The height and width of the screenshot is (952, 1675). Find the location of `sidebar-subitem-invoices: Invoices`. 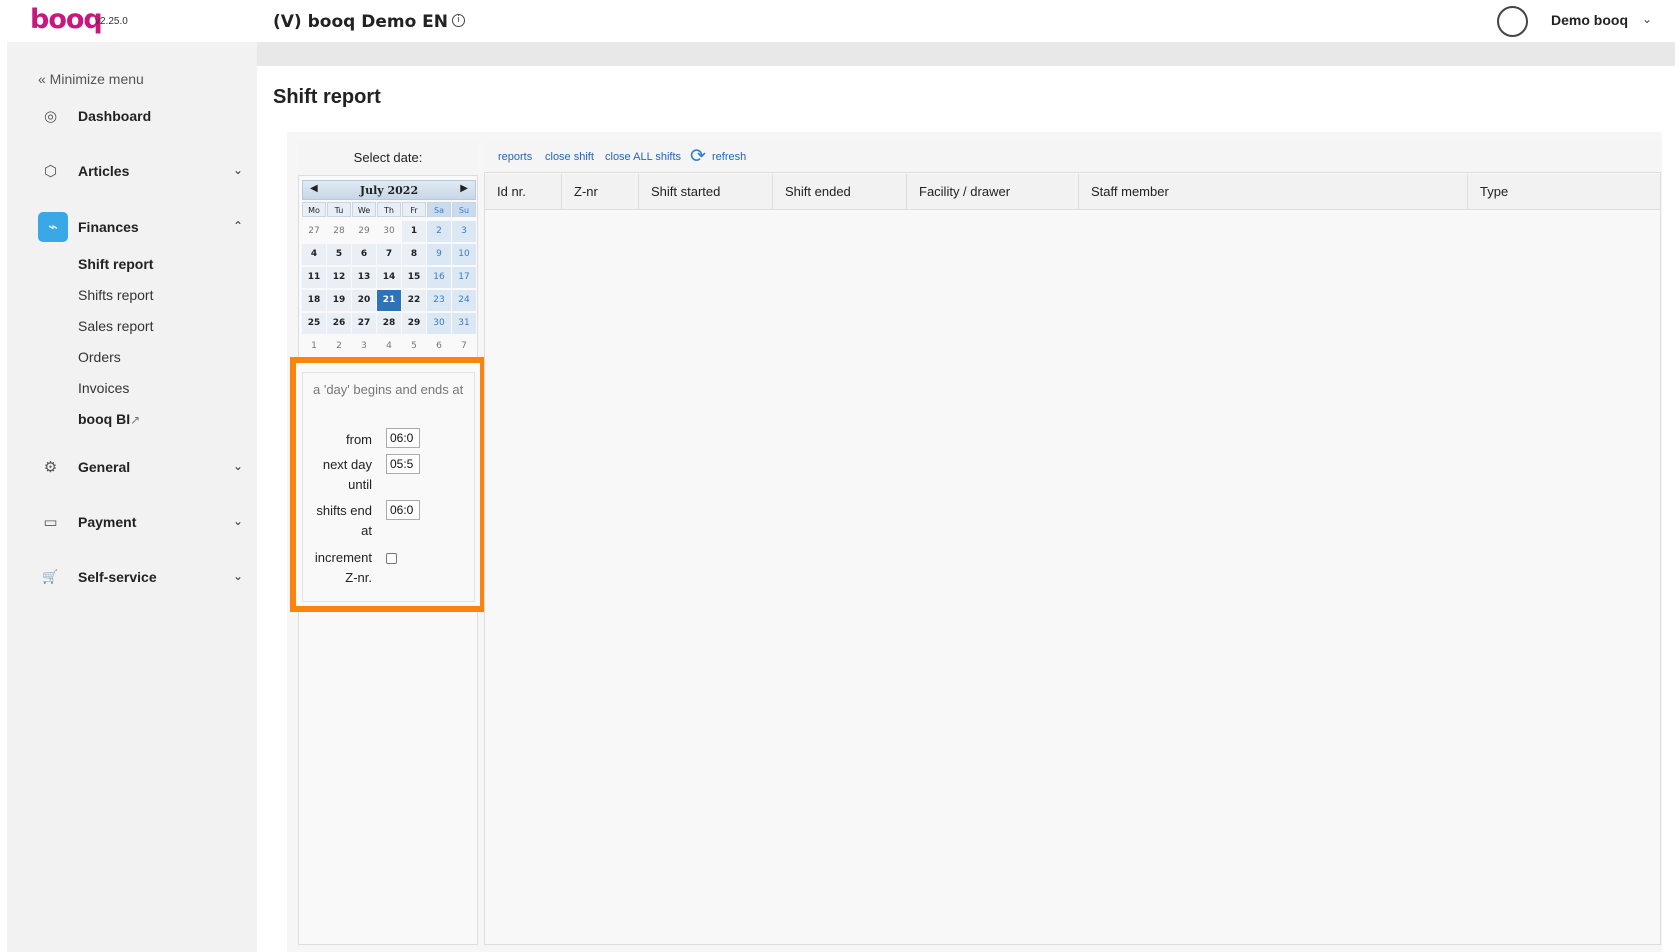

sidebar-subitem-invoices: Invoices is located at coordinates (103, 388).